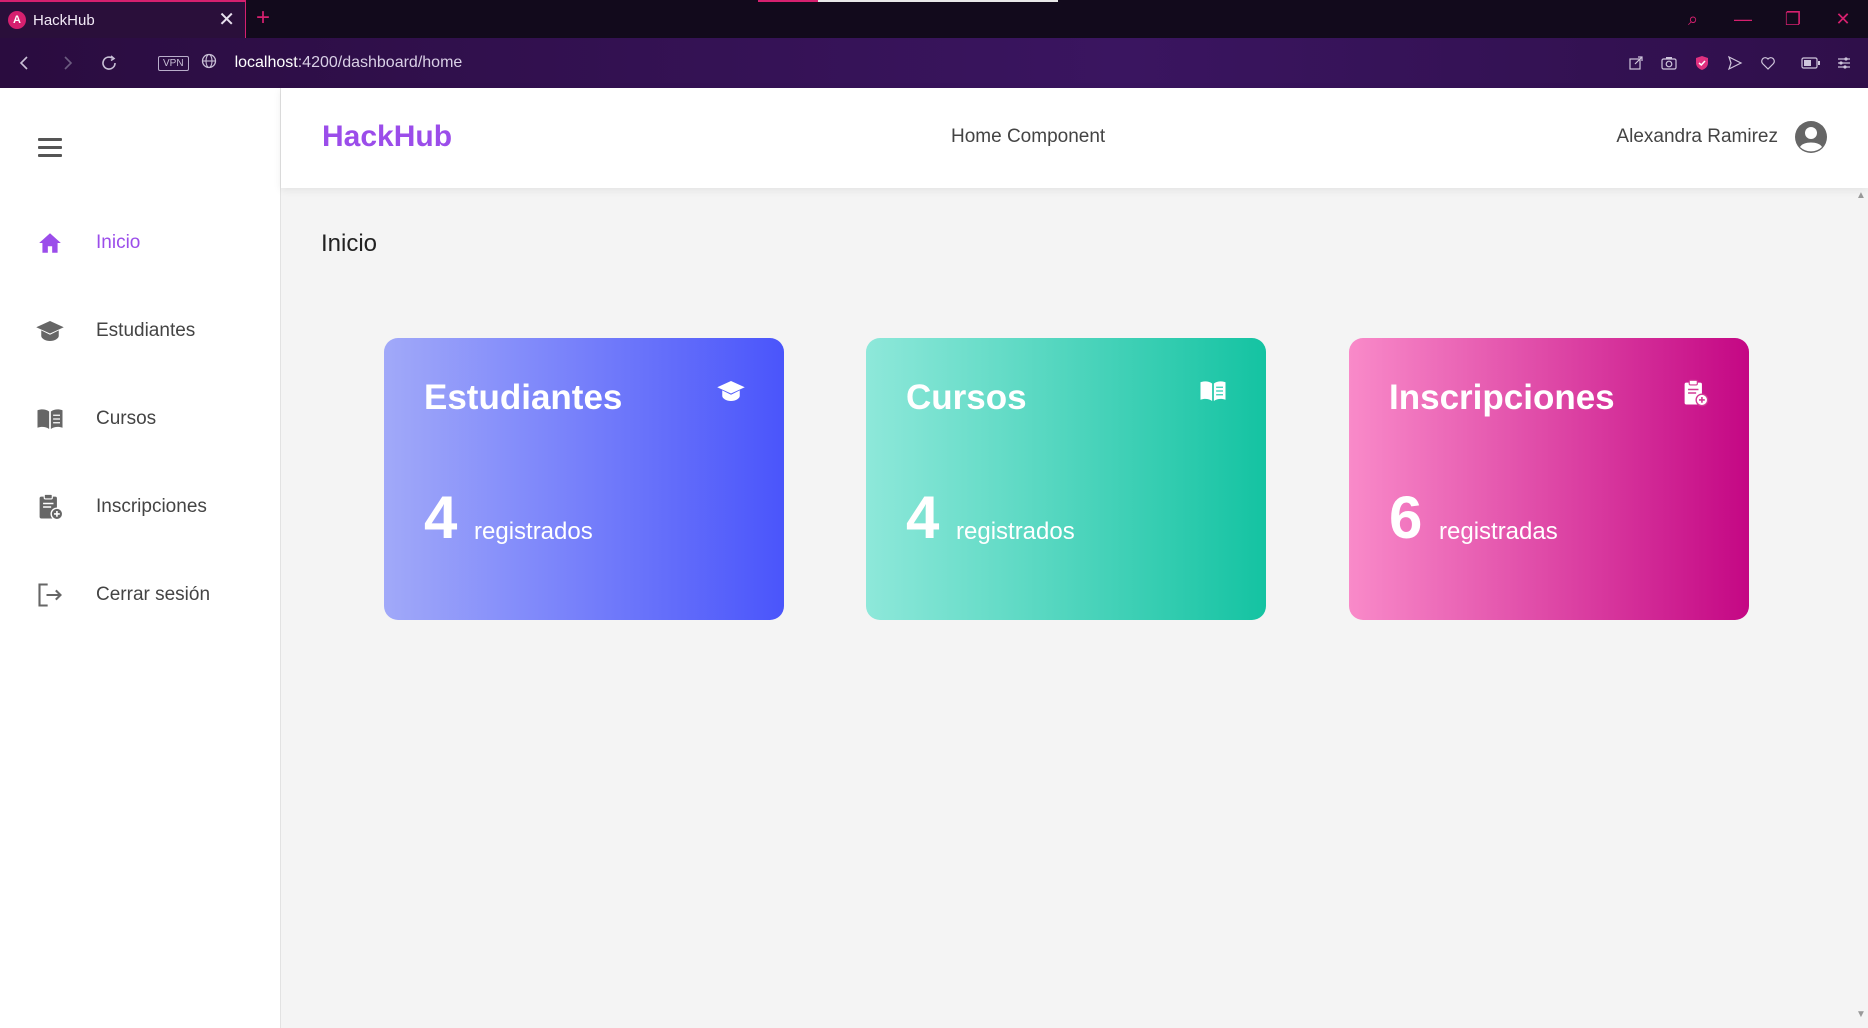 This screenshot has width=1868, height=1028. Describe the element at coordinates (1843, 63) in the screenshot. I see `settings-sliders-icon` at that location.